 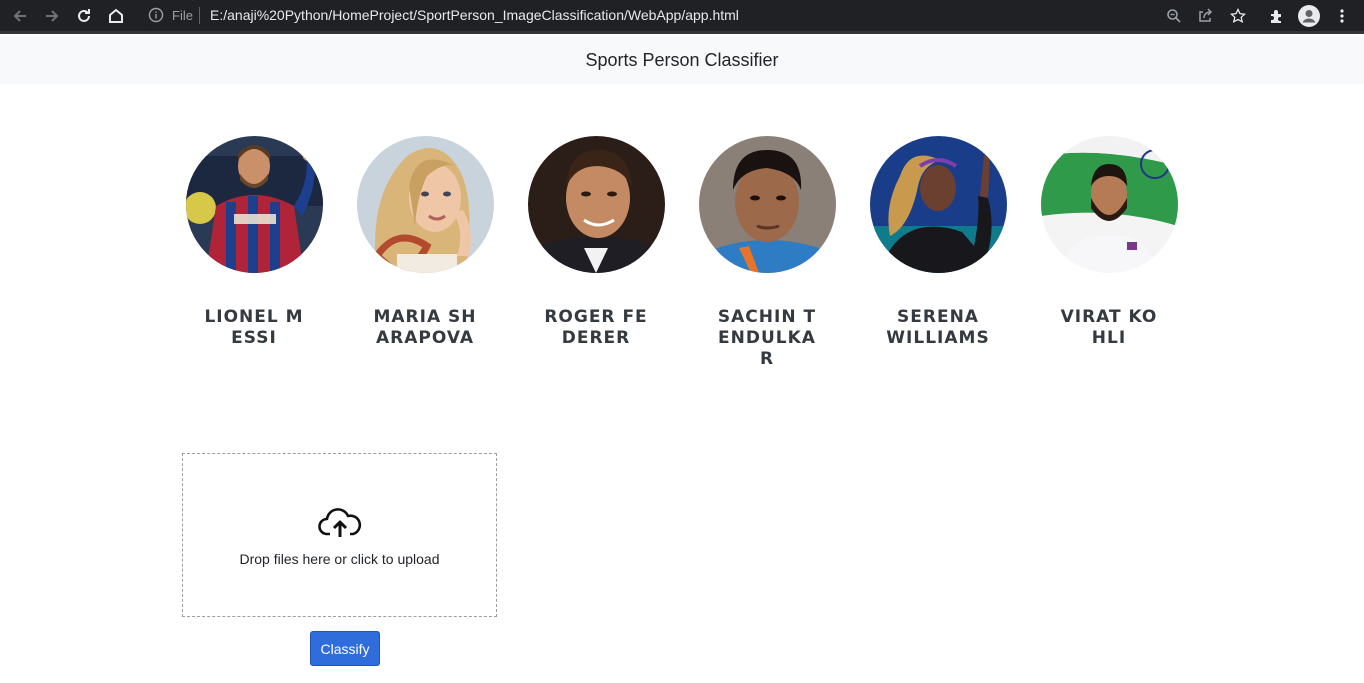 I want to click on forward-button, so click(x=52, y=16).